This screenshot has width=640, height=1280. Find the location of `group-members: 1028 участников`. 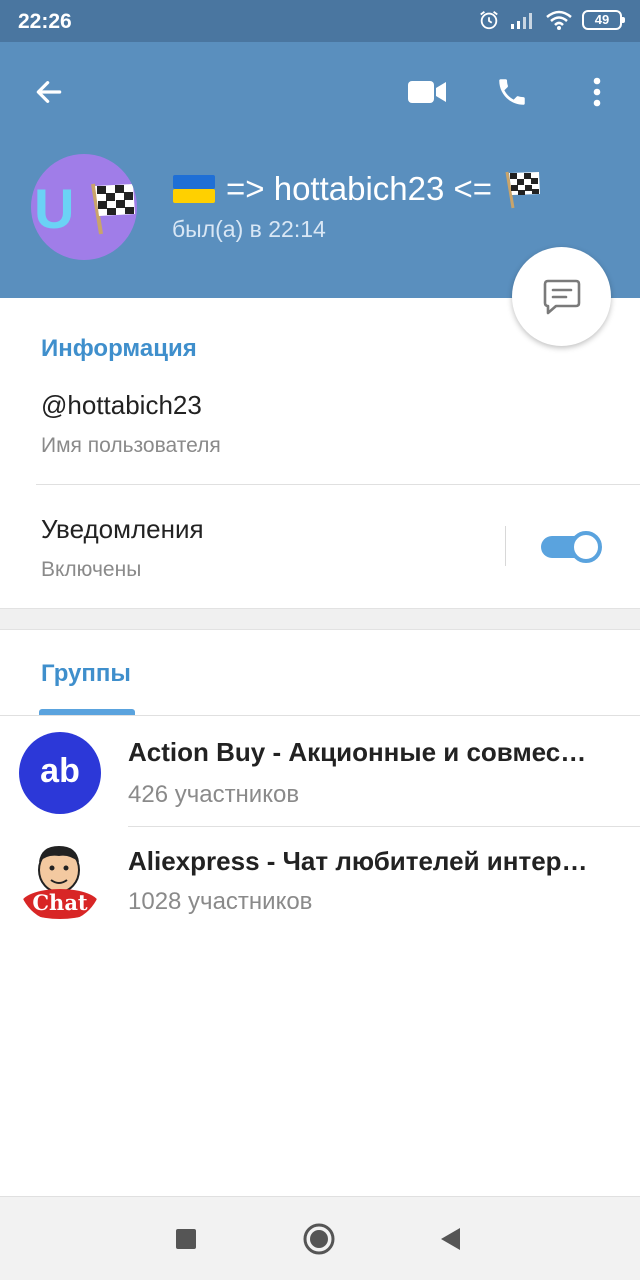

group-members: 1028 участников is located at coordinates (220, 901).